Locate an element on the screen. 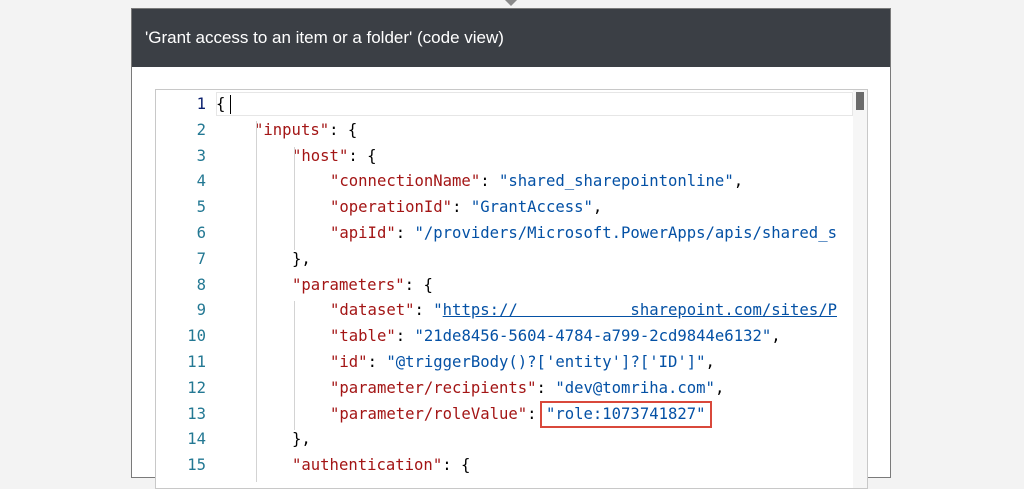 This screenshot has width=1024, height=489. line-number: 14 is located at coordinates (196, 439).